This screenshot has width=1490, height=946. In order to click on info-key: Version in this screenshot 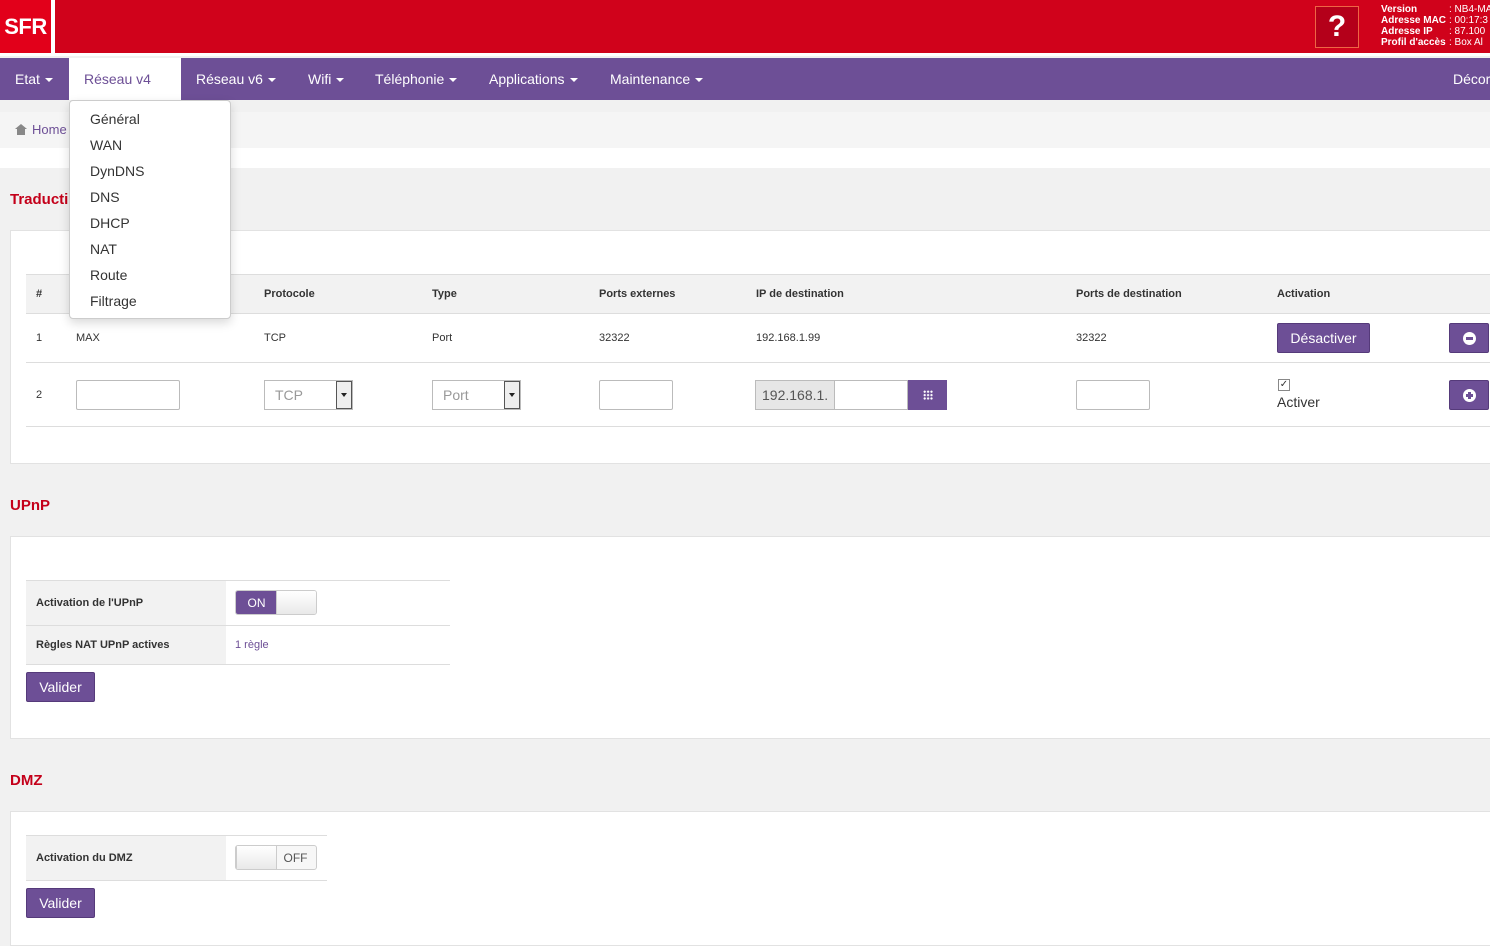, I will do `click(1399, 9)`.